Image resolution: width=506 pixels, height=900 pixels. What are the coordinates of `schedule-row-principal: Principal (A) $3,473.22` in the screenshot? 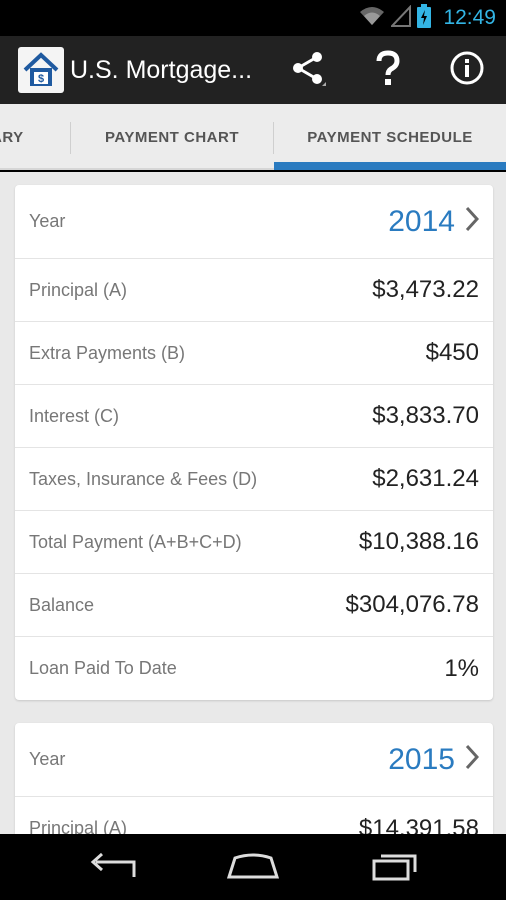 It's located at (254, 290).